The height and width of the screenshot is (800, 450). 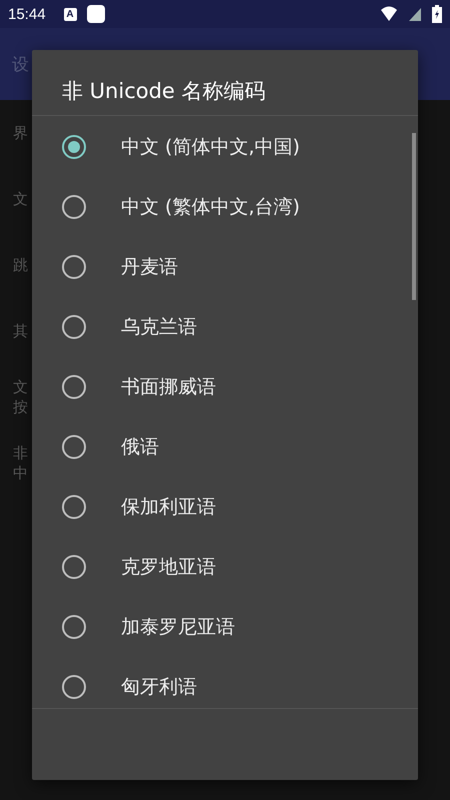 I want to click on status-time: 15:44, so click(x=27, y=14).